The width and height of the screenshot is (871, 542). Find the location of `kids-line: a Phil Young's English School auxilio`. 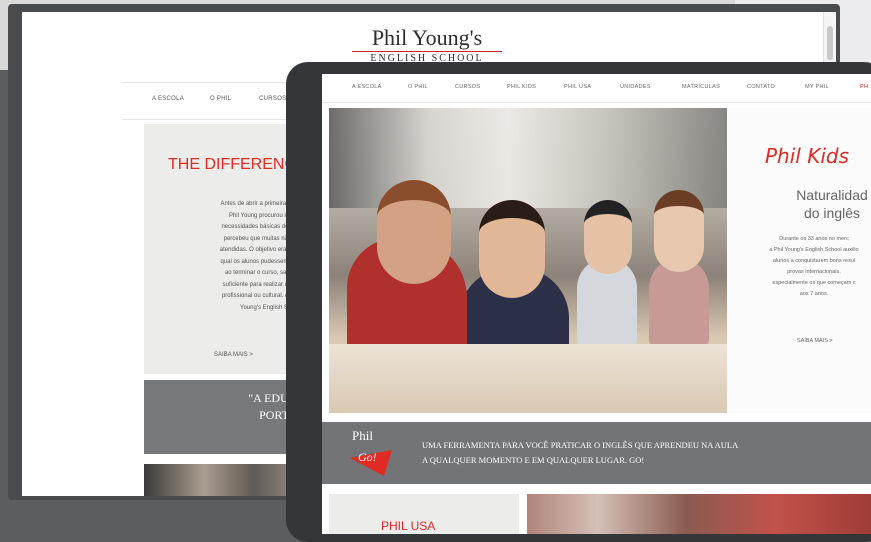

kids-line: a Phil Young's English School auxilio is located at coordinates (814, 250).